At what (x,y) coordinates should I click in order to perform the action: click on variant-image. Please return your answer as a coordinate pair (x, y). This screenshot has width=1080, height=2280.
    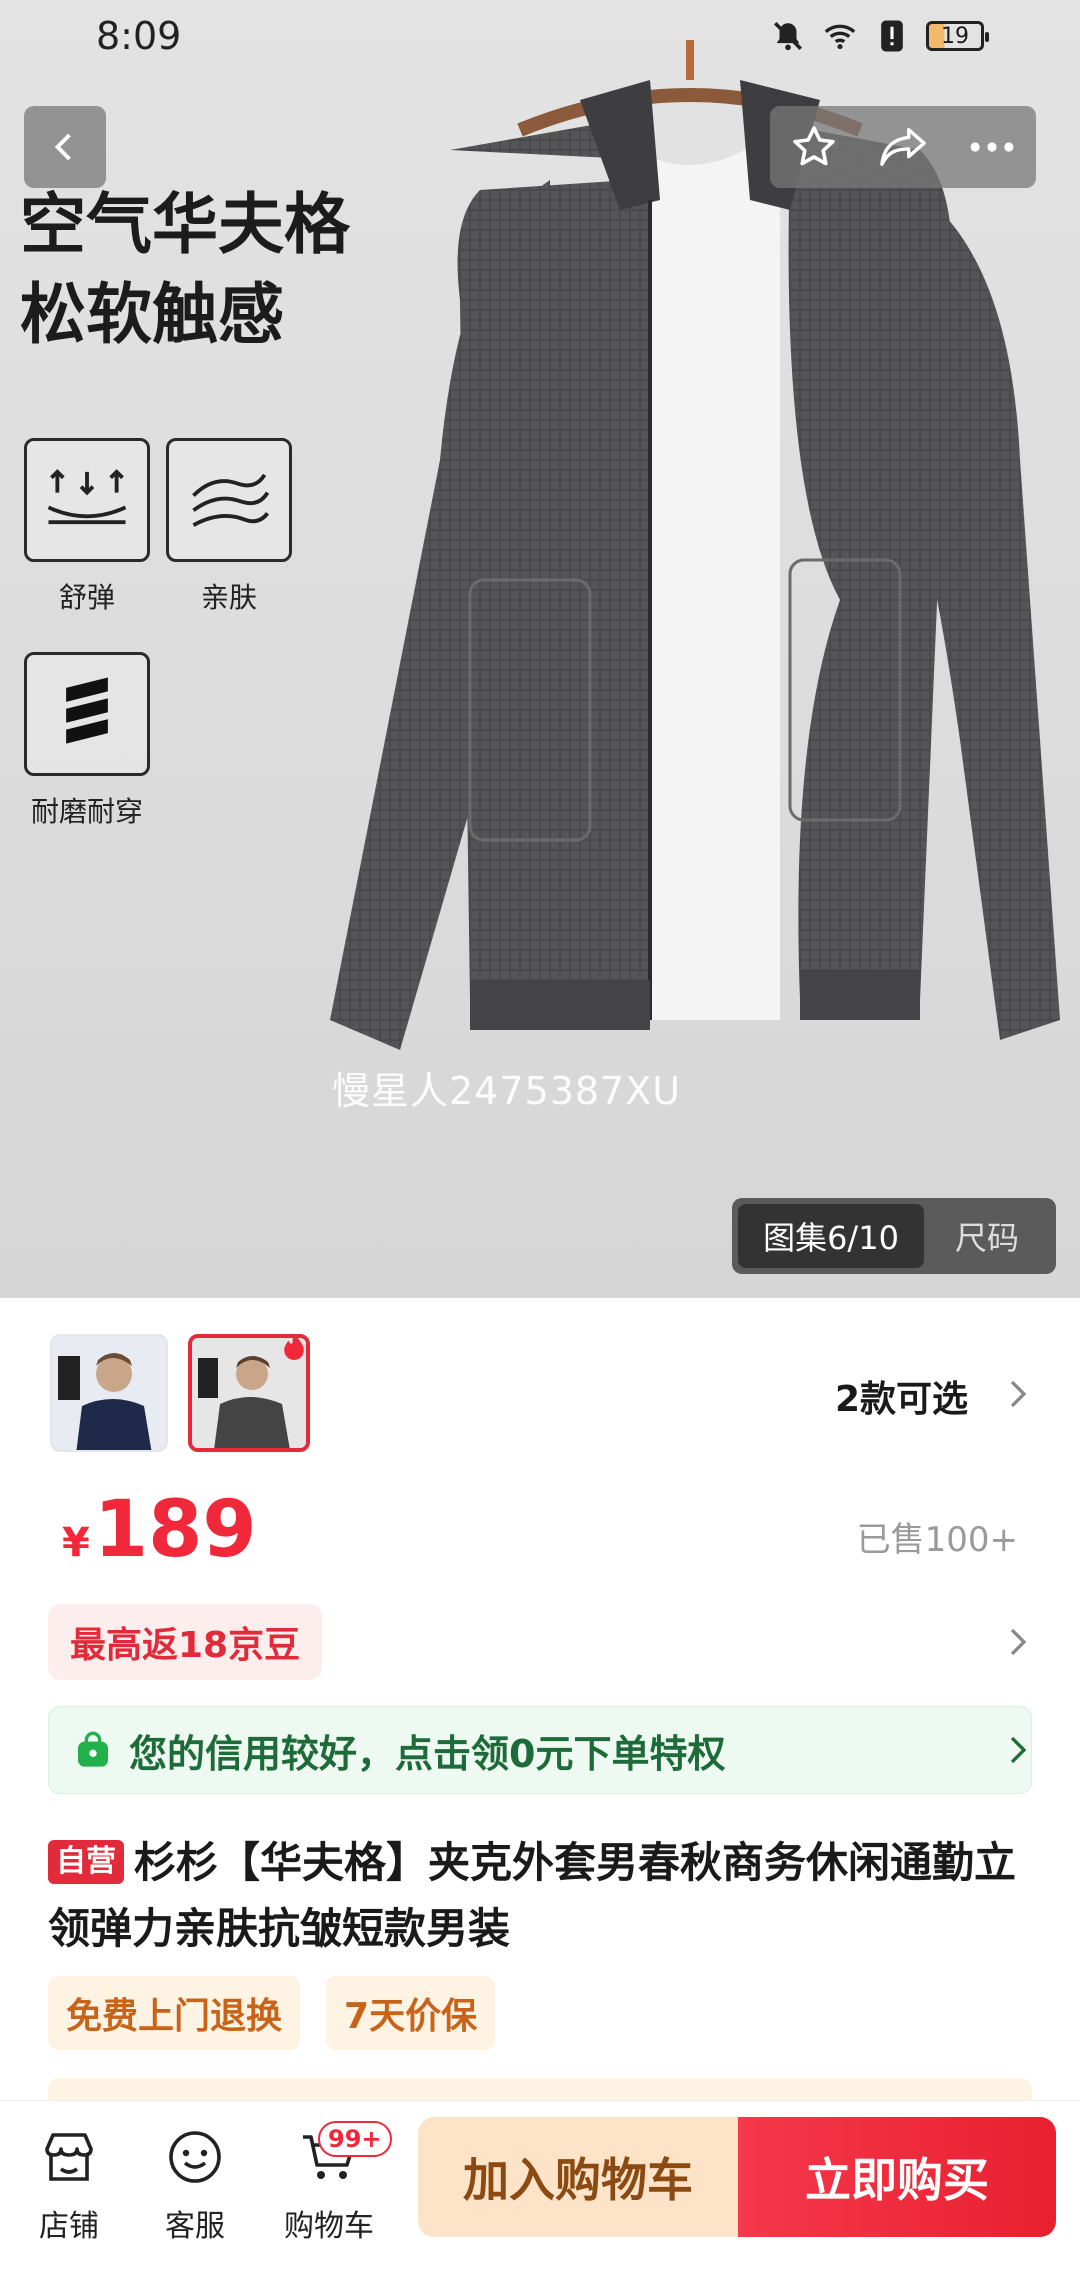
    Looking at the image, I should click on (109, 1393).